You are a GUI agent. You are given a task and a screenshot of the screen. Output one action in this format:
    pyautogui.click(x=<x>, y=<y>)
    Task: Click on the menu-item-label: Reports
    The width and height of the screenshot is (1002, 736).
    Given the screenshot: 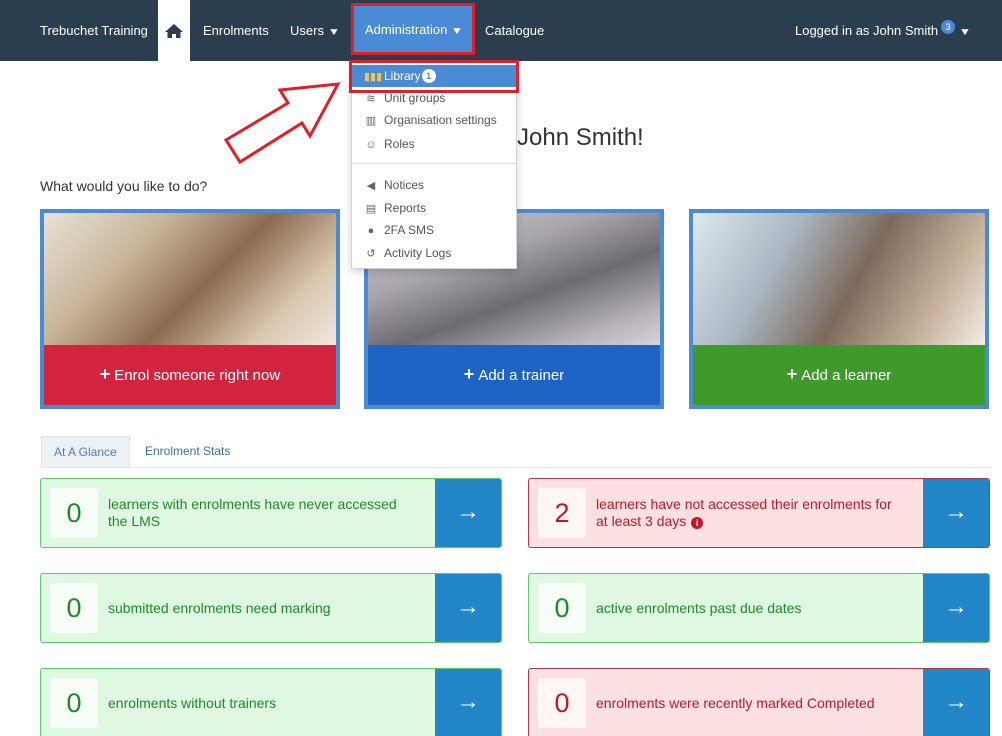 What is the action you would take?
    pyautogui.click(x=405, y=208)
    